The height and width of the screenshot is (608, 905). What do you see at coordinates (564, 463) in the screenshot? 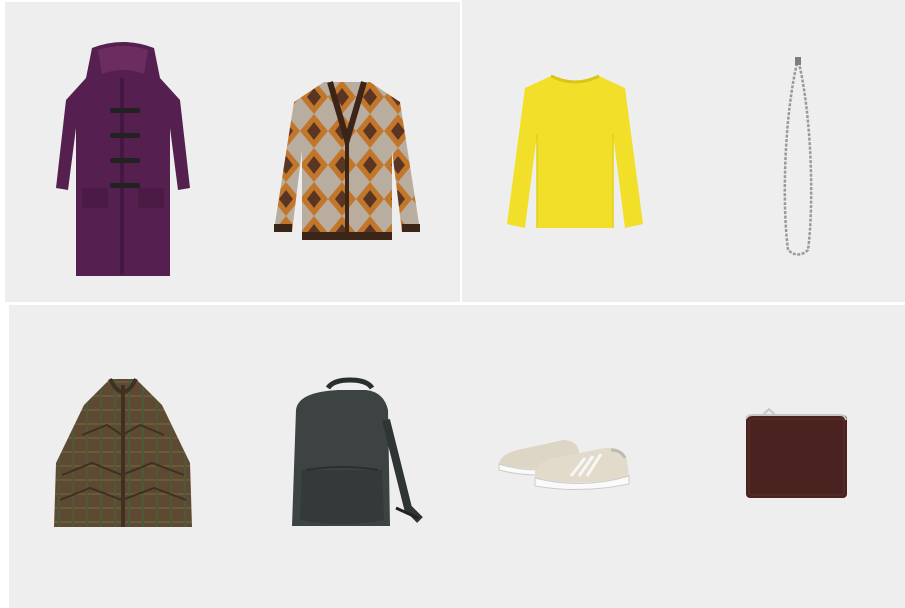
I see `suede-sneakers-image` at bounding box center [564, 463].